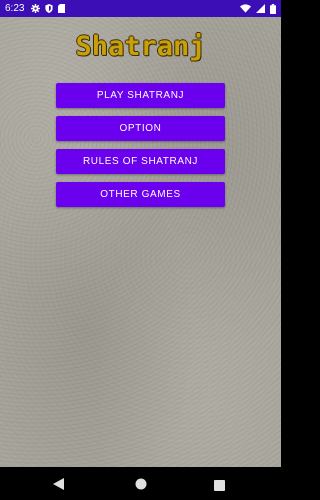 This screenshot has width=320, height=500. Describe the element at coordinates (140, 46) in the screenshot. I see `app-title: Shatranj` at that location.